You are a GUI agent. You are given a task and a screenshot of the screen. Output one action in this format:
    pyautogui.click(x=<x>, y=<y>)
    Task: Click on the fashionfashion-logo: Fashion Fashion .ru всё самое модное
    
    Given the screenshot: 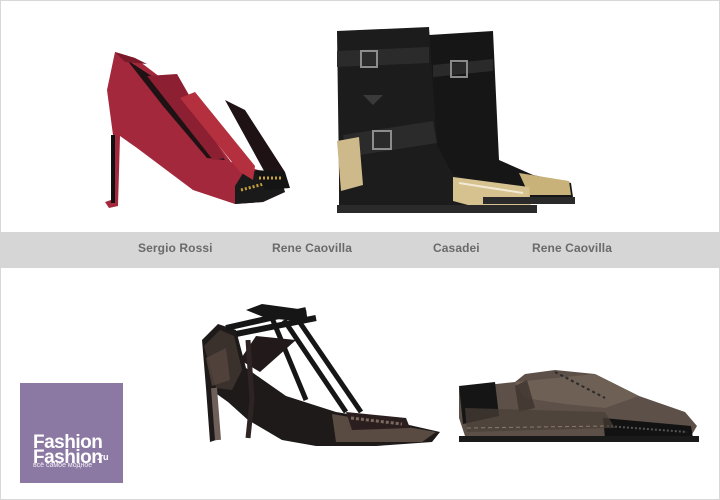 What is the action you would take?
    pyautogui.click(x=71, y=433)
    